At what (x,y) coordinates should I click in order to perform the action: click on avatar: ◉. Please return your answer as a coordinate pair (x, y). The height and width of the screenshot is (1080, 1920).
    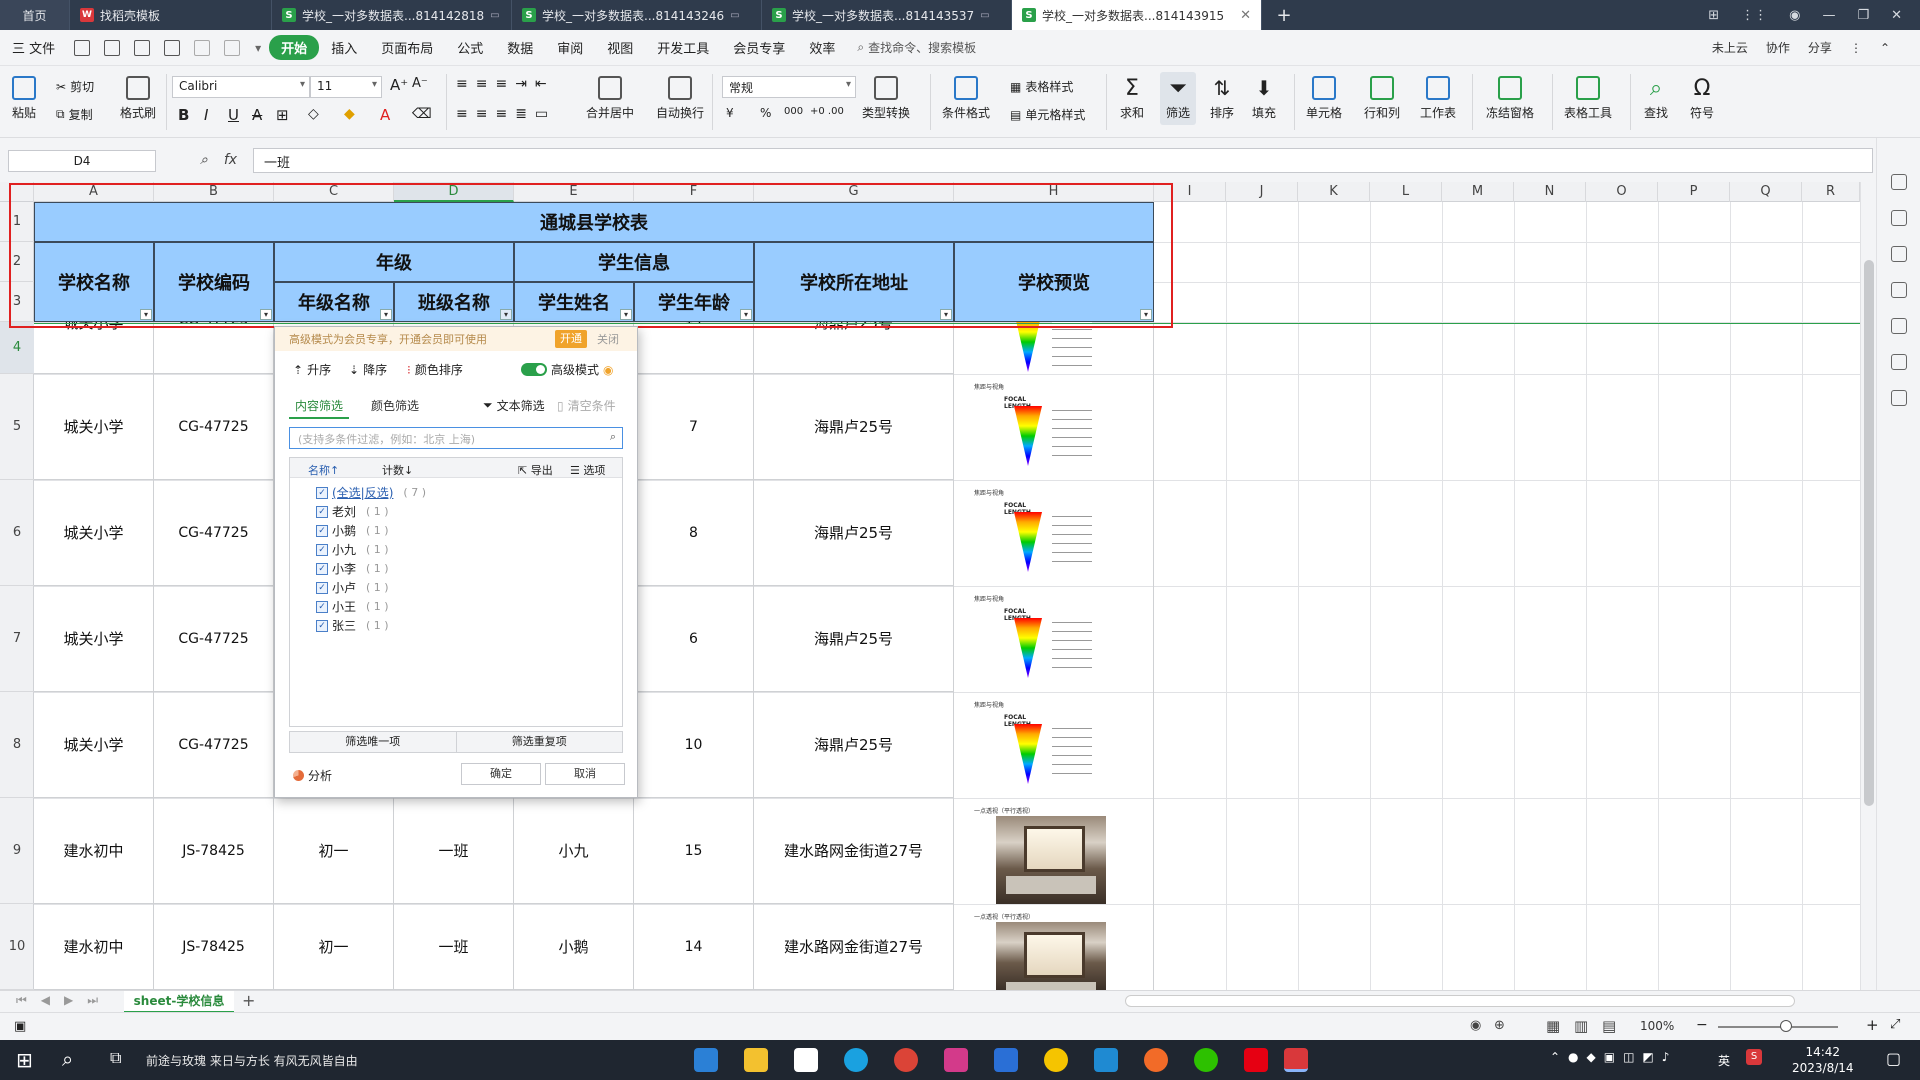
    Looking at the image, I should click on (1794, 15).